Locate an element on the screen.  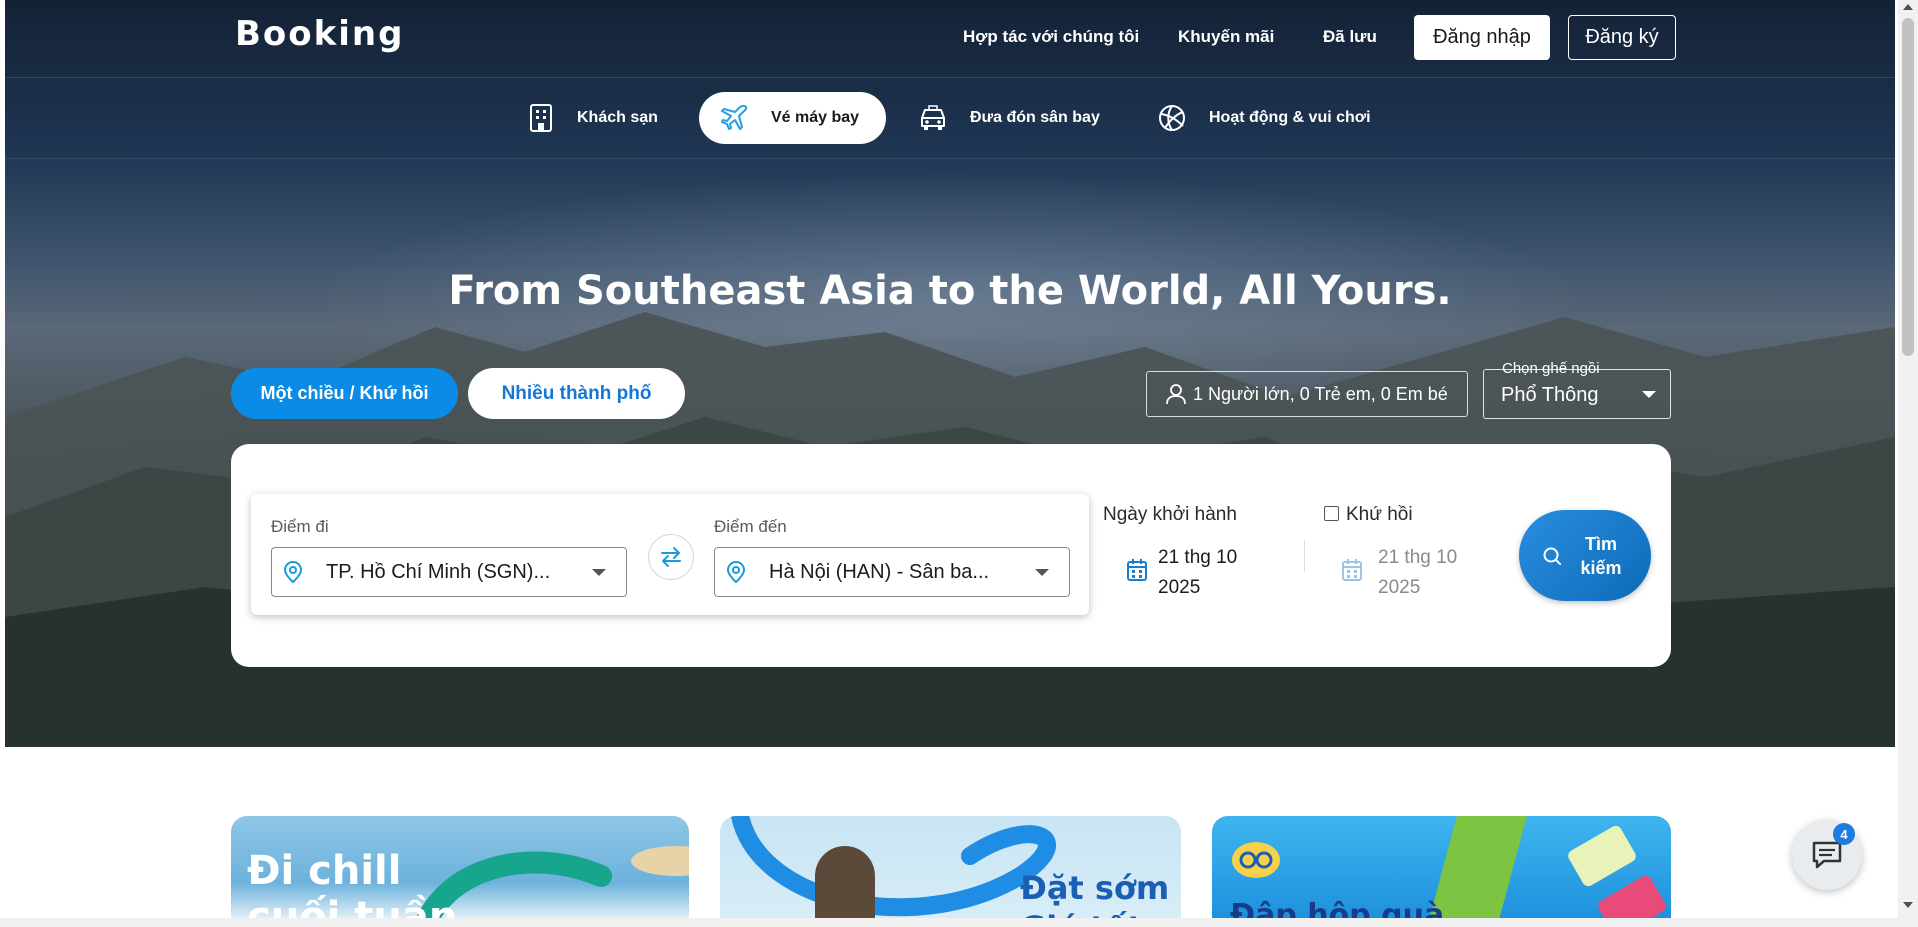
return-date-line1: 21 thg 10 is located at coordinates (1418, 557).